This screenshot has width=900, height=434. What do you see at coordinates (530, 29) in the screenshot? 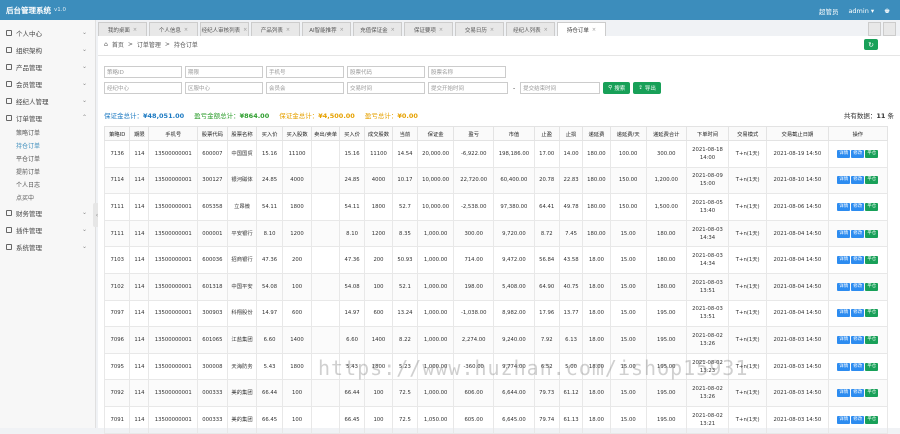
I see `tab: 经纪人列表 ×` at bounding box center [530, 29].